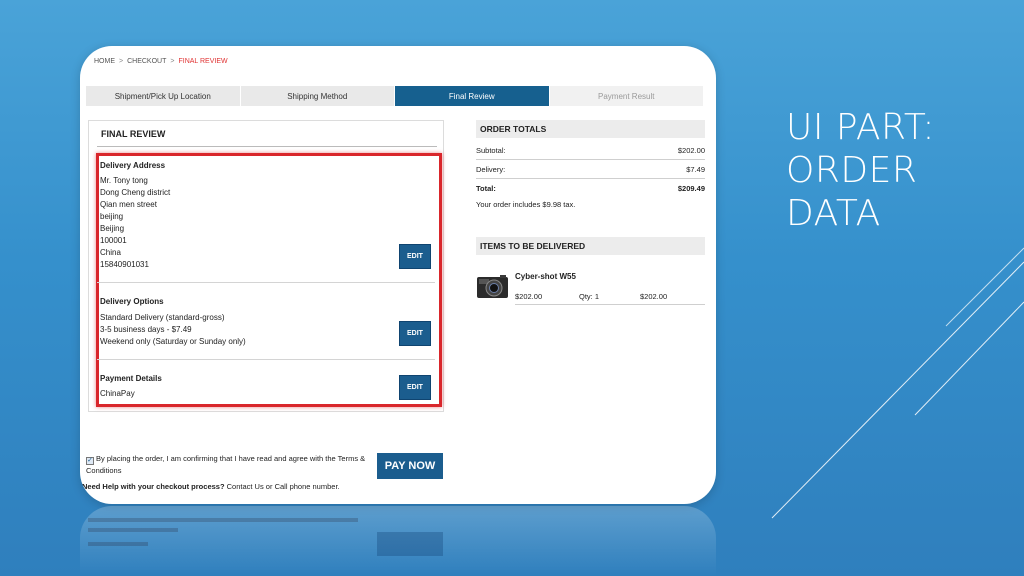 The height and width of the screenshot is (576, 1024). What do you see at coordinates (282, 486) in the screenshot?
I see `help-contact-link: Contact Us or Call phone number.` at bounding box center [282, 486].